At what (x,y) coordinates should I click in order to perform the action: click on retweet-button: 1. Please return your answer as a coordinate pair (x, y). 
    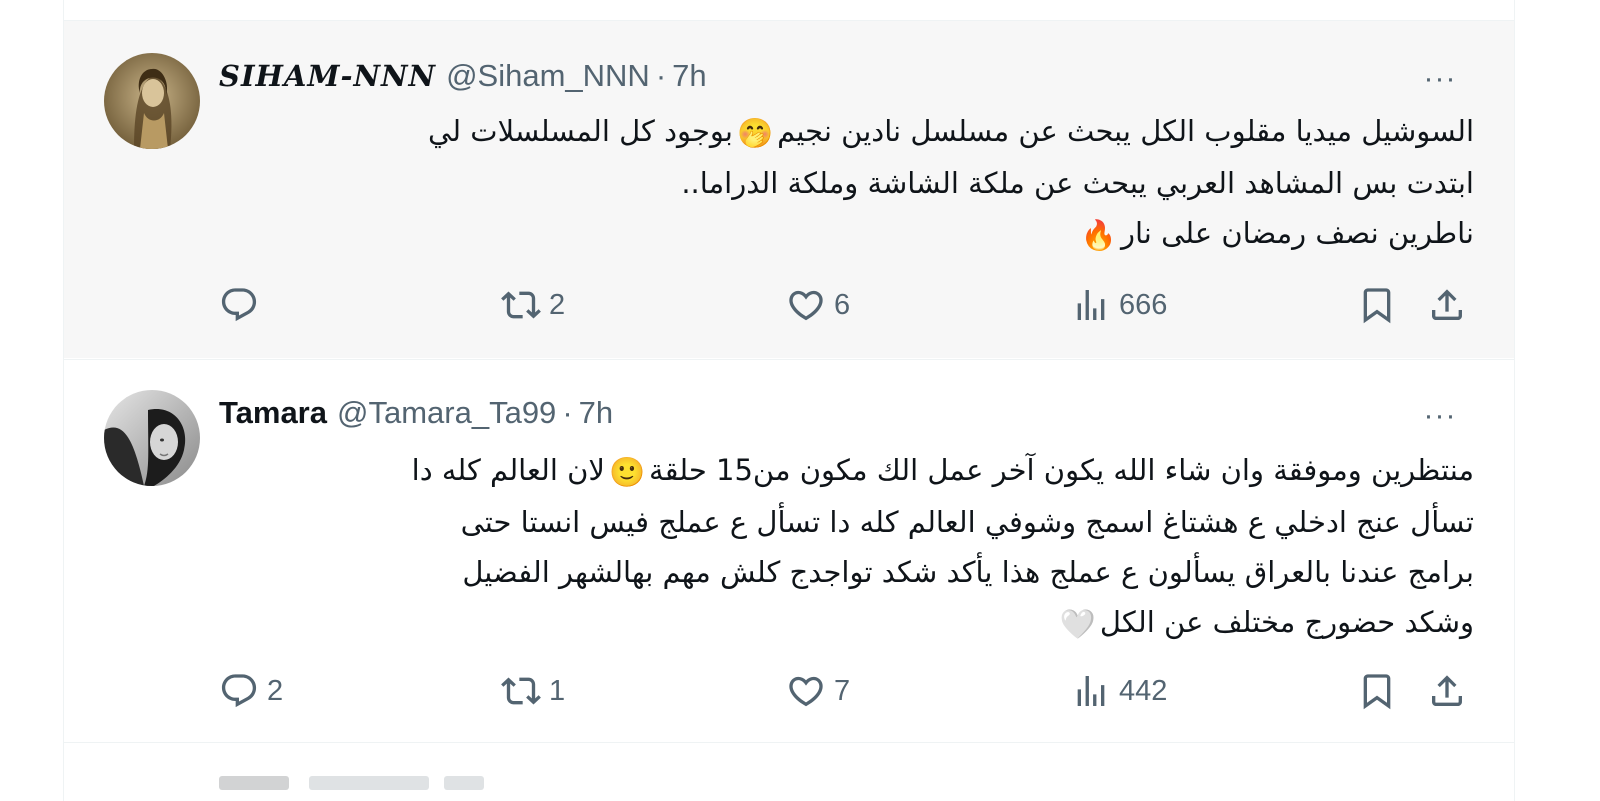
    Looking at the image, I should click on (533, 691).